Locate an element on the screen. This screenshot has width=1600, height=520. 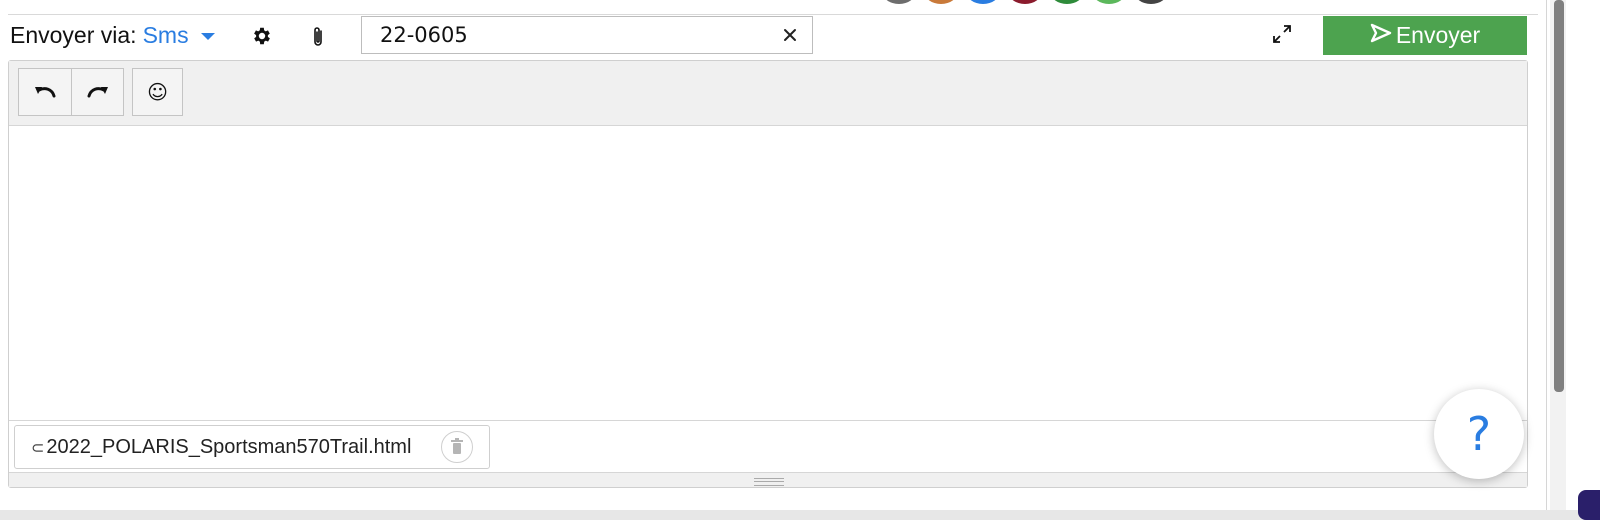
emoji-icon: ☺ is located at coordinates (157, 92).